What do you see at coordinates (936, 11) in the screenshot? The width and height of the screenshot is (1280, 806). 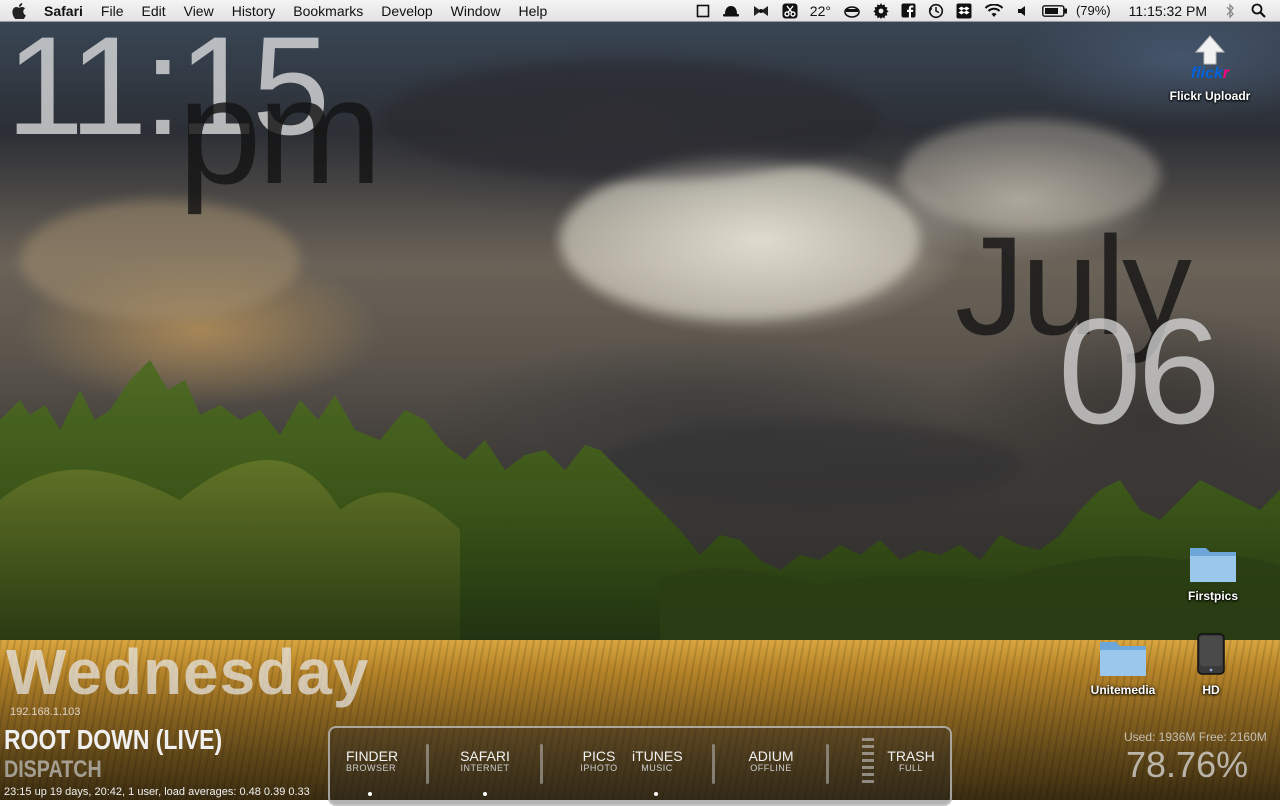 I see `time-machine-icon` at bounding box center [936, 11].